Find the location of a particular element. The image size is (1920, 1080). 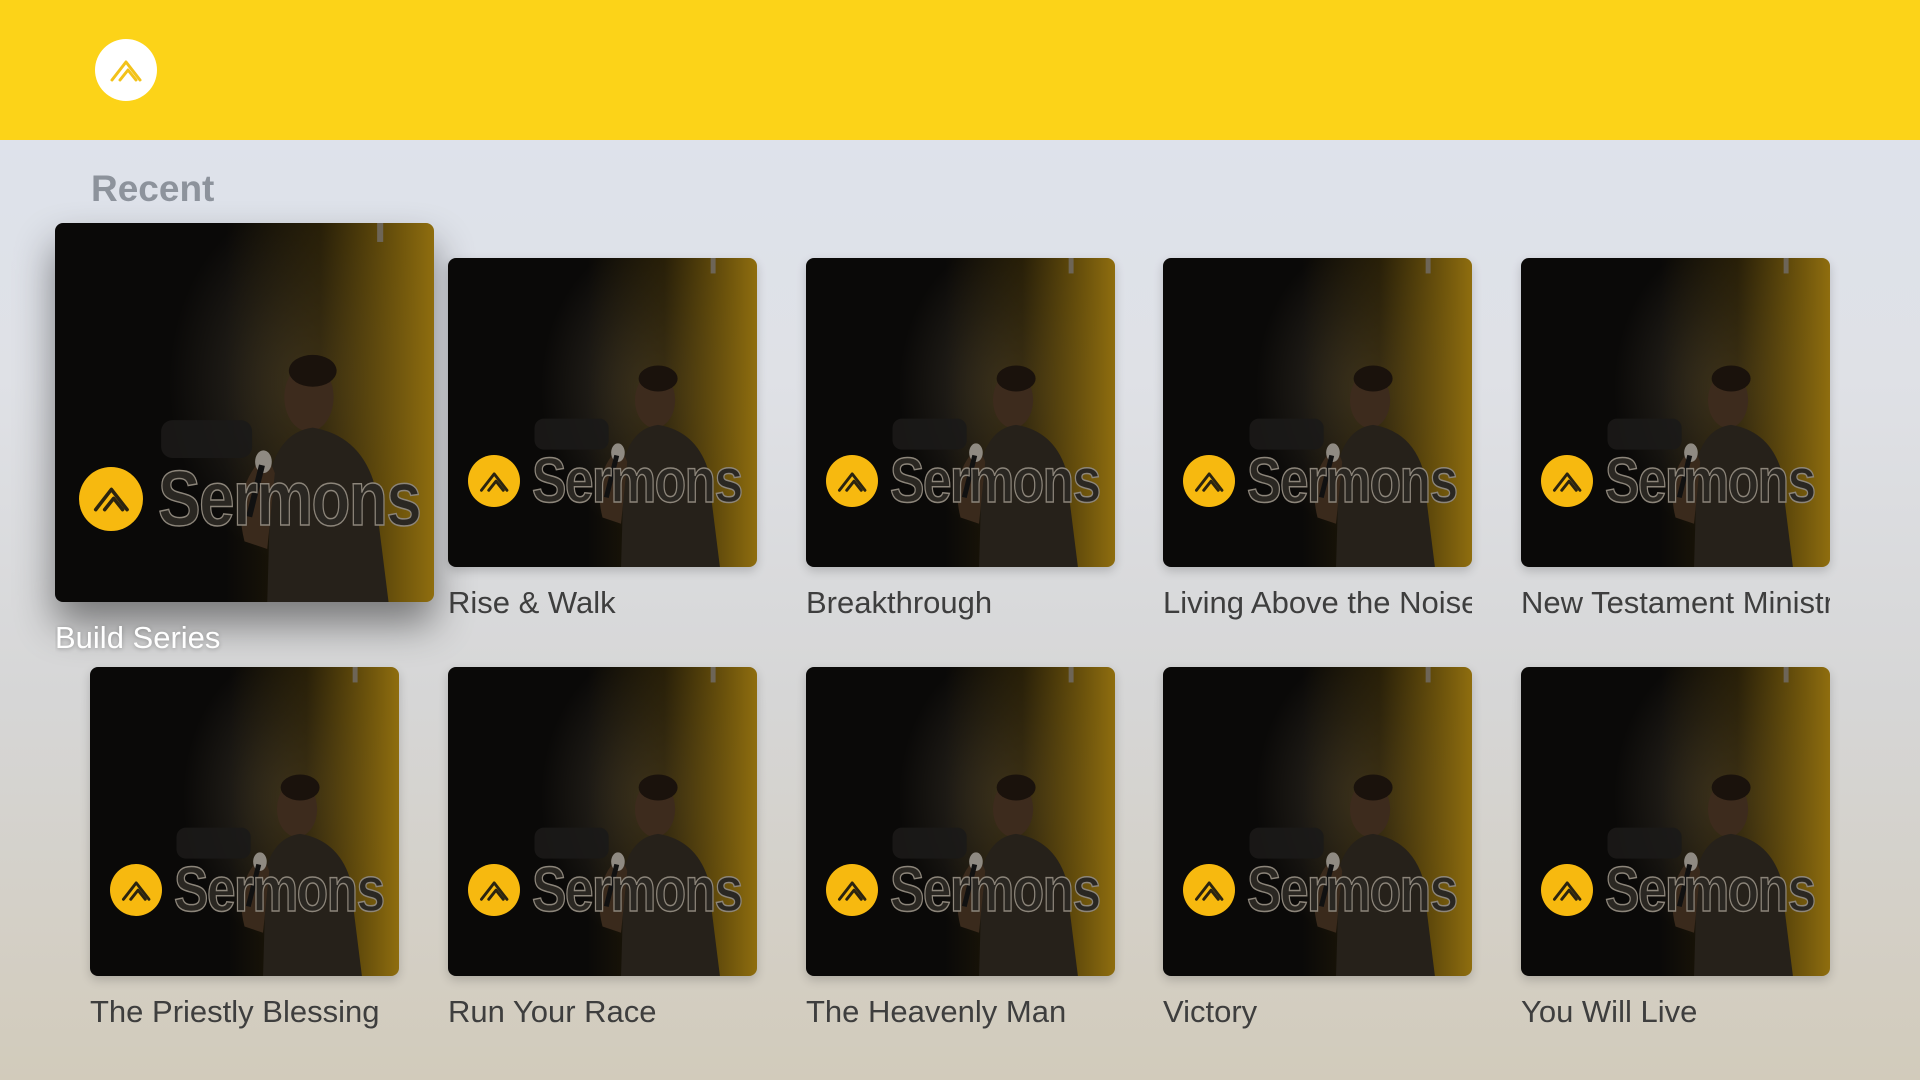

sermon-title: Run Your Race is located at coordinates (552, 1011).